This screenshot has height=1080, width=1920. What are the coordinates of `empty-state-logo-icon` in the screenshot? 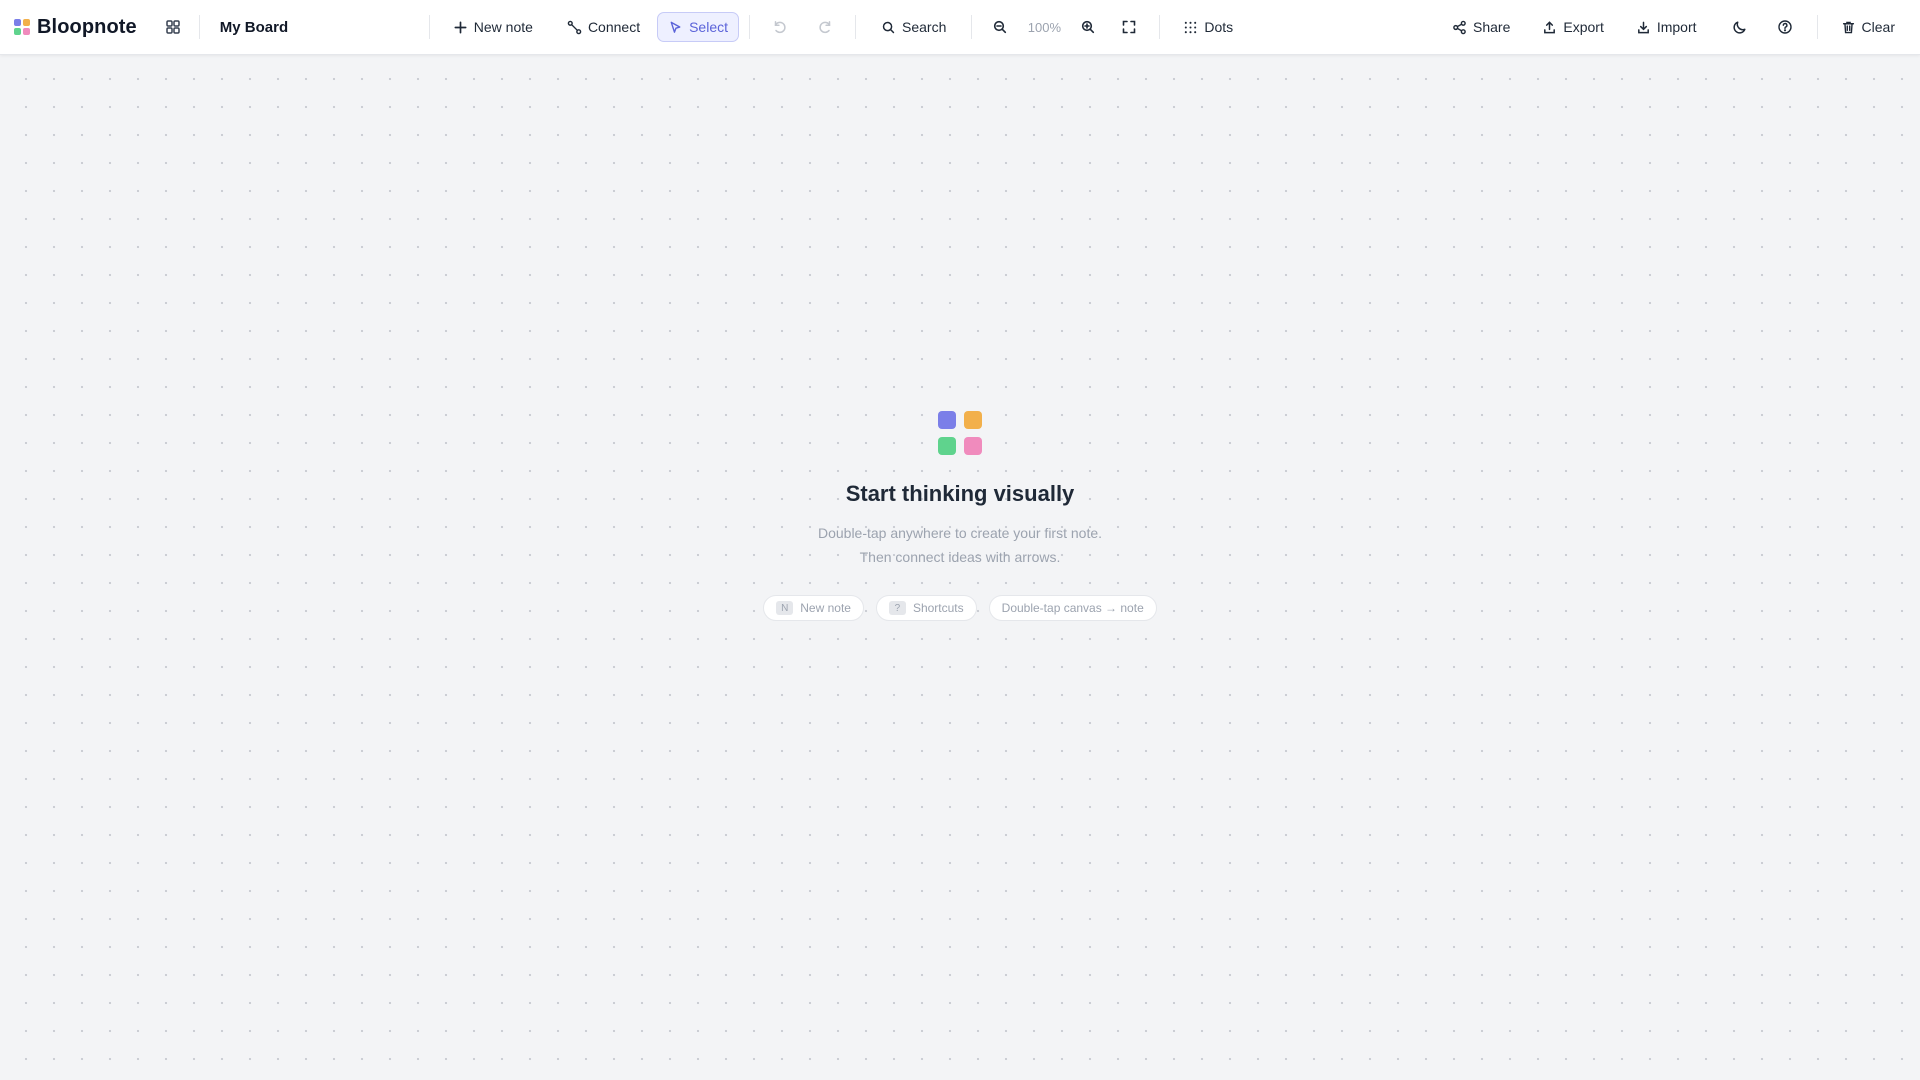 It's located at (960, 433).